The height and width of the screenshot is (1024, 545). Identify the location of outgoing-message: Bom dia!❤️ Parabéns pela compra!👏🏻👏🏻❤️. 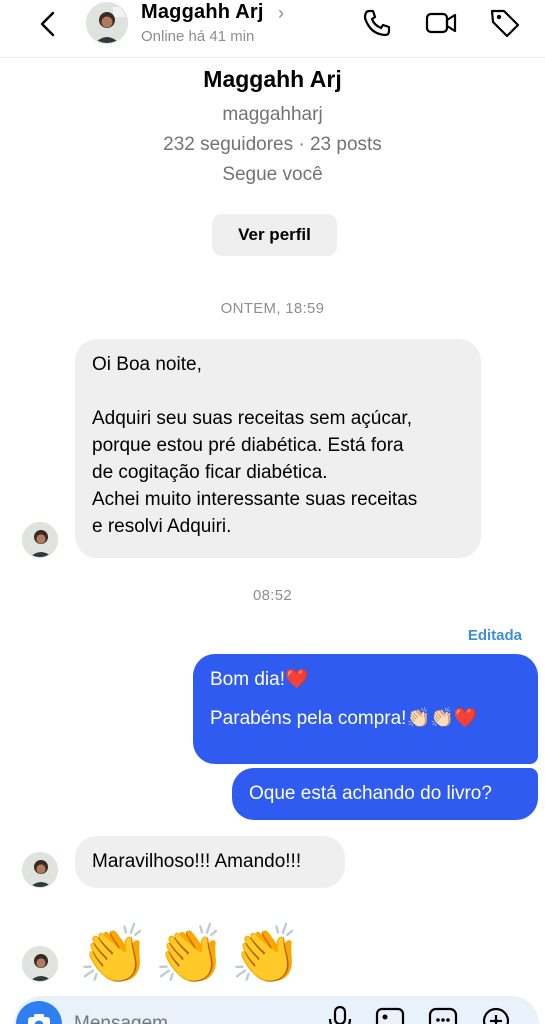
(365, 709).